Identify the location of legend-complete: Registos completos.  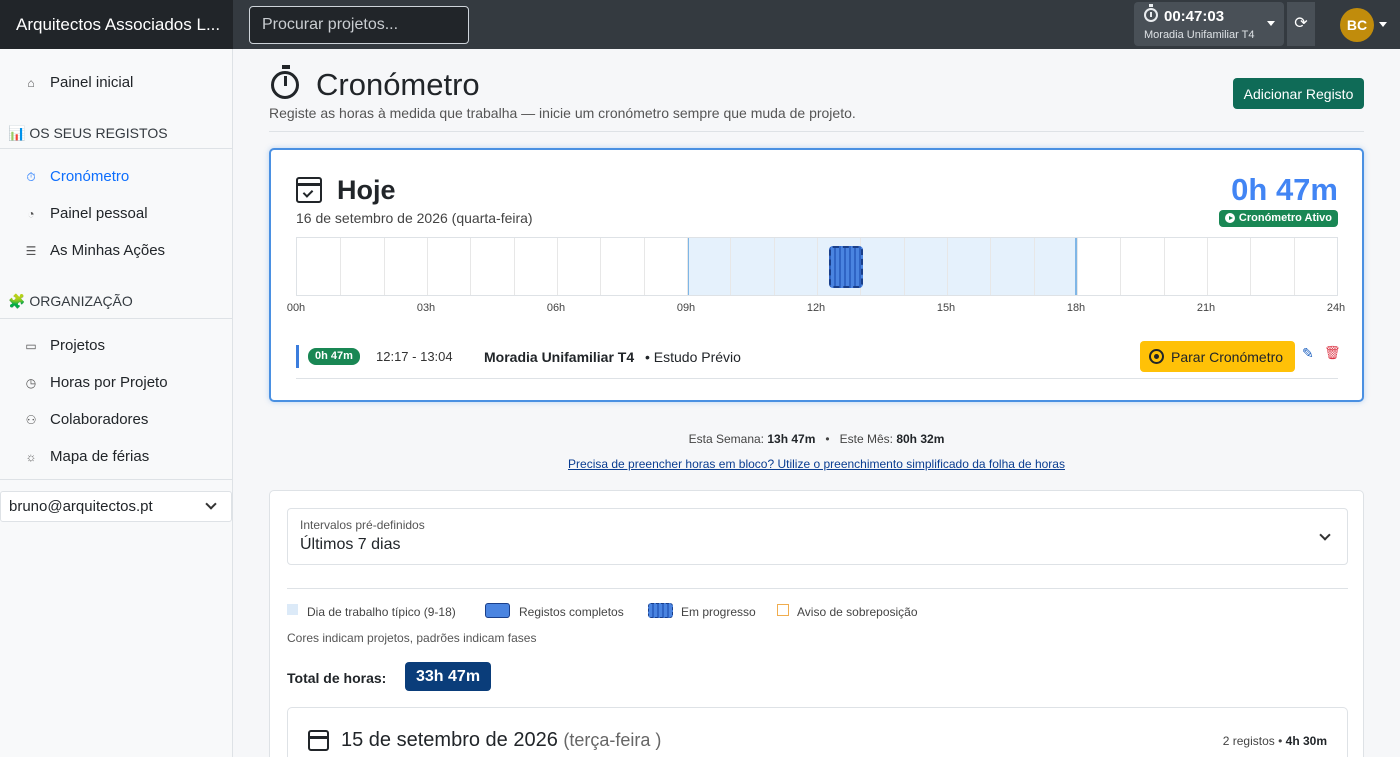
(571, 612).